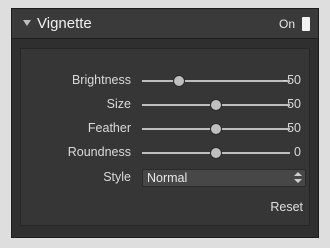  Describe the element at coordinates (306, 24) in the screenshot. I see `on-toggle-switch` at that location.